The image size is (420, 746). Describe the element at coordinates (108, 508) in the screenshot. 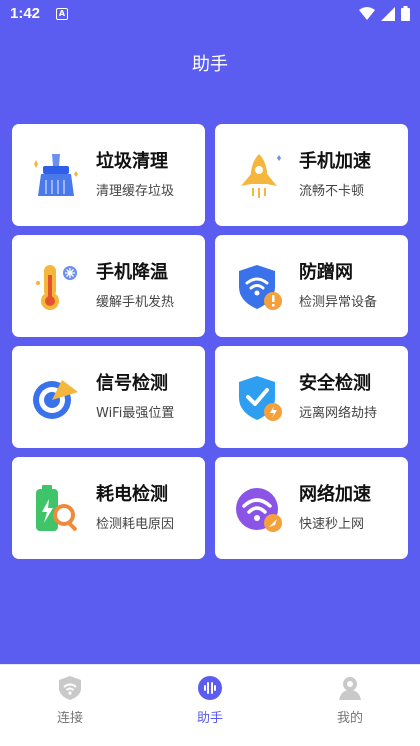

I see `card-power-check: 耗电检测 检测耗电原因` at that location.